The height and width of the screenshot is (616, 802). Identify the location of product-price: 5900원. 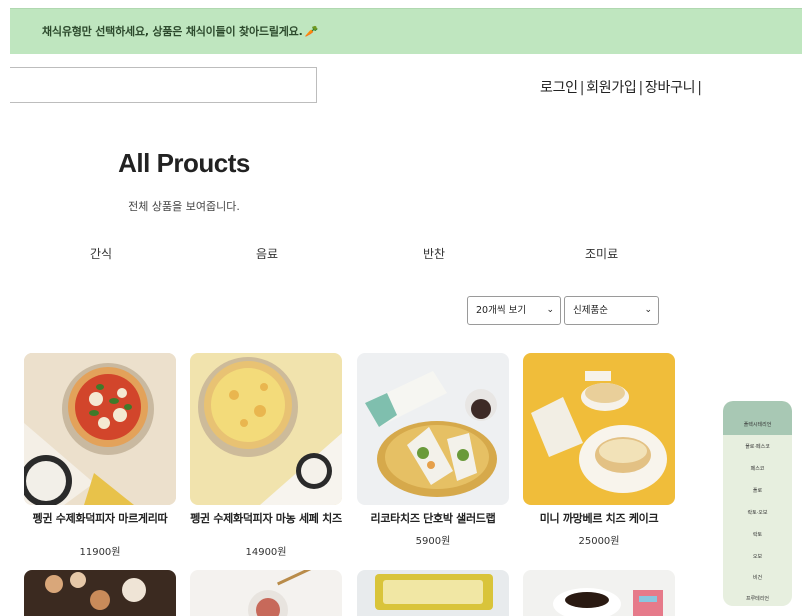
(433, 541).